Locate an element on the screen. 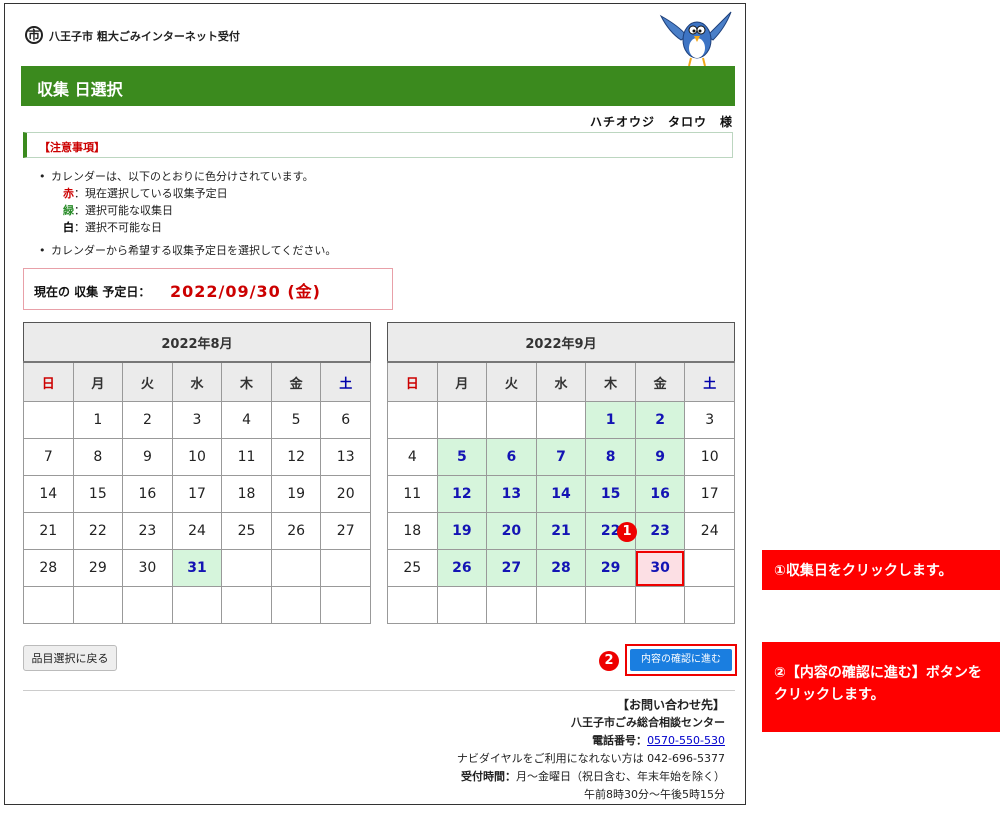 The image size is (1004, 813). calendar-day-unavailable: 1 is located at coordinates (98, 420).